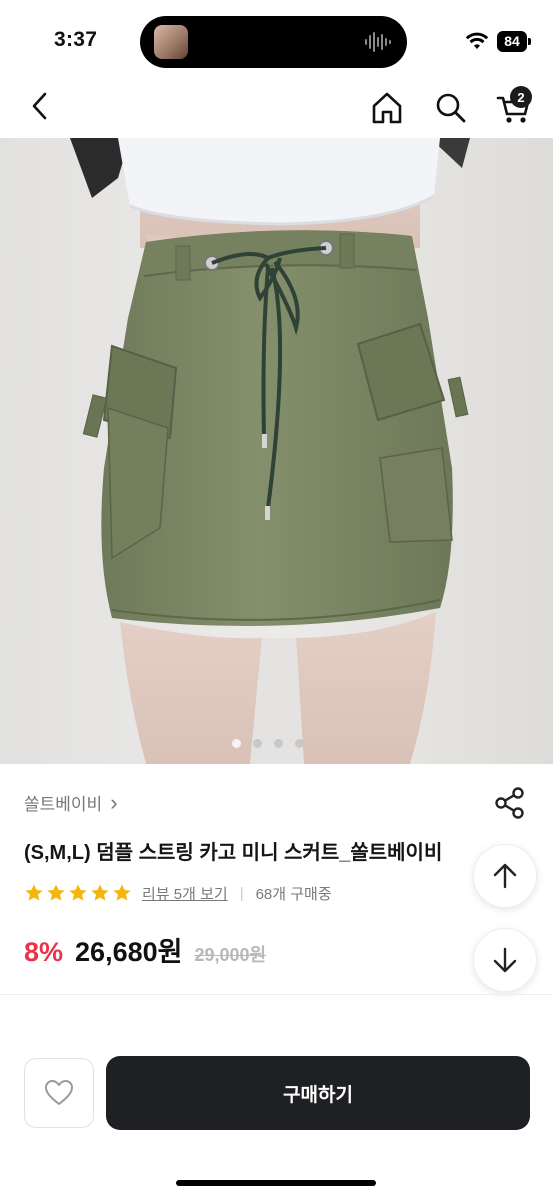 The image size is (553, 1200). I want to click on chevron-right-icon: ›, so click(114, 802).